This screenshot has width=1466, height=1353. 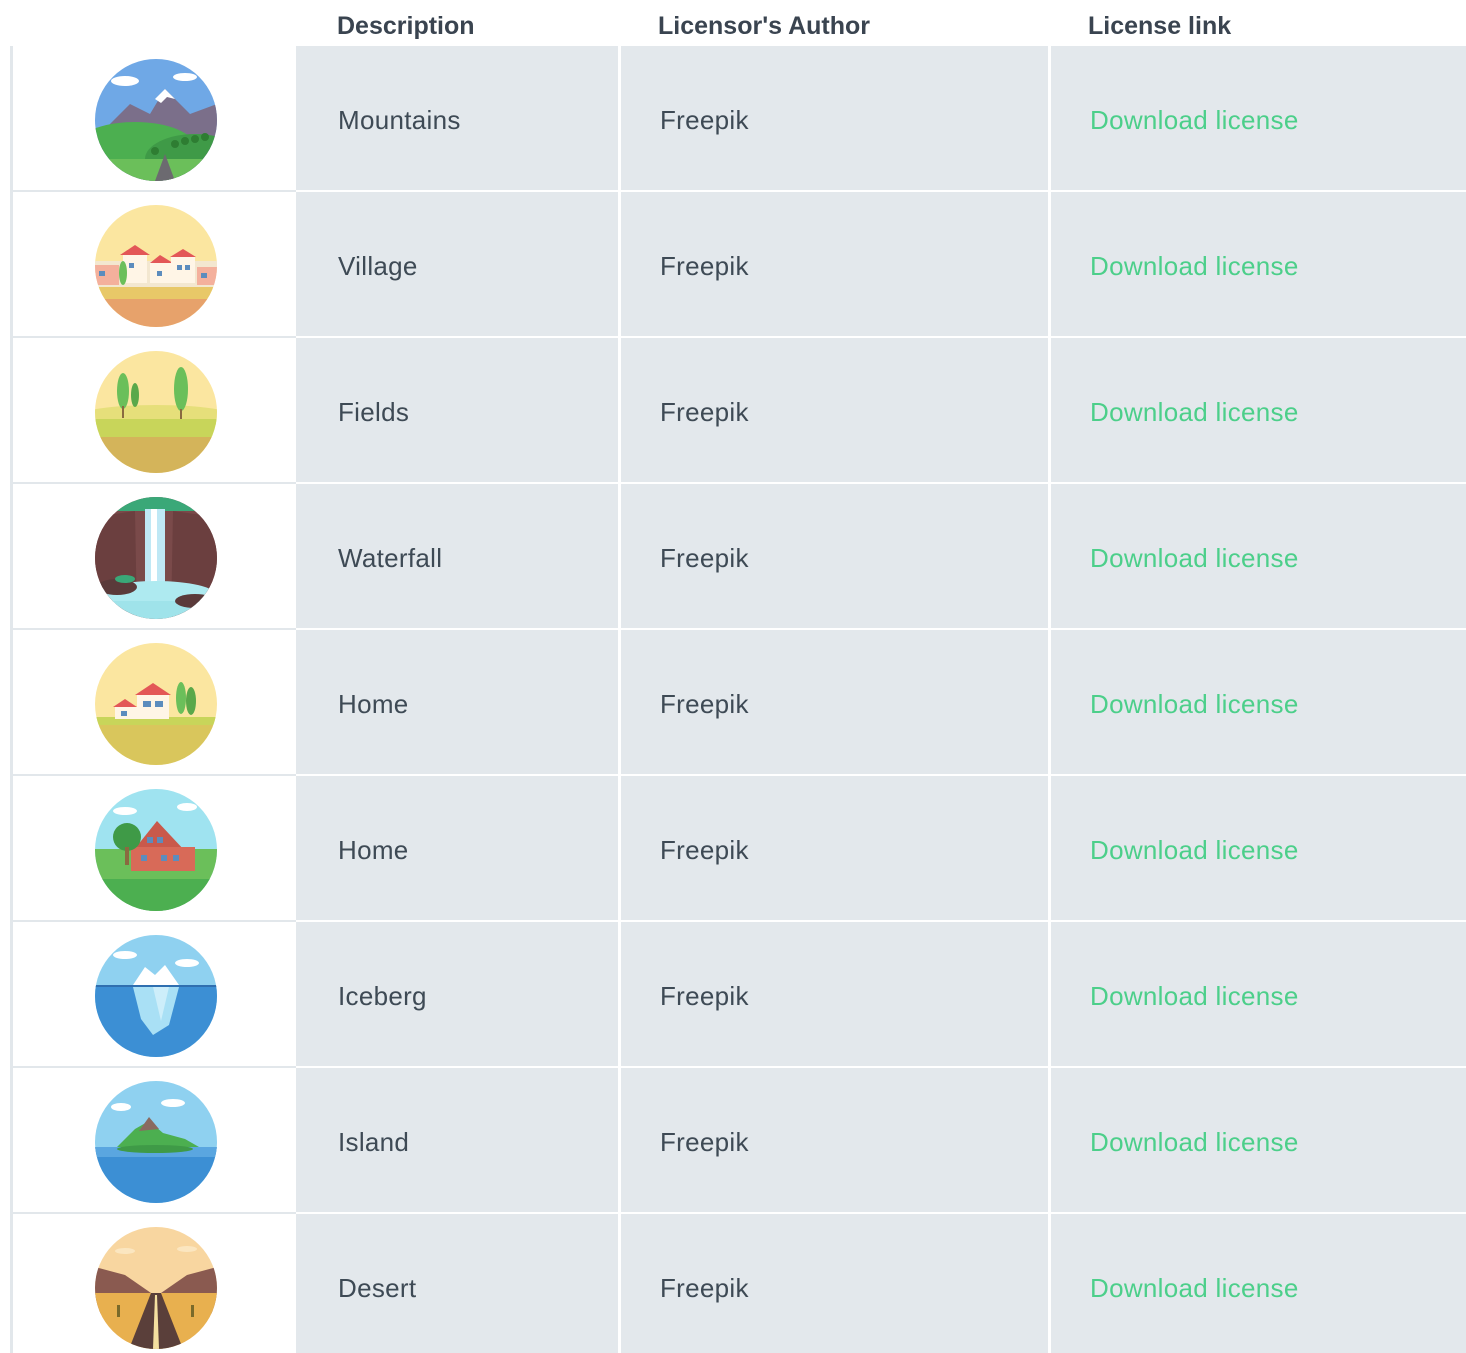 What do you see at coordinates (406, 26) in the screenshot?
I see `header-description: Description` at bounding box center [406, 26].